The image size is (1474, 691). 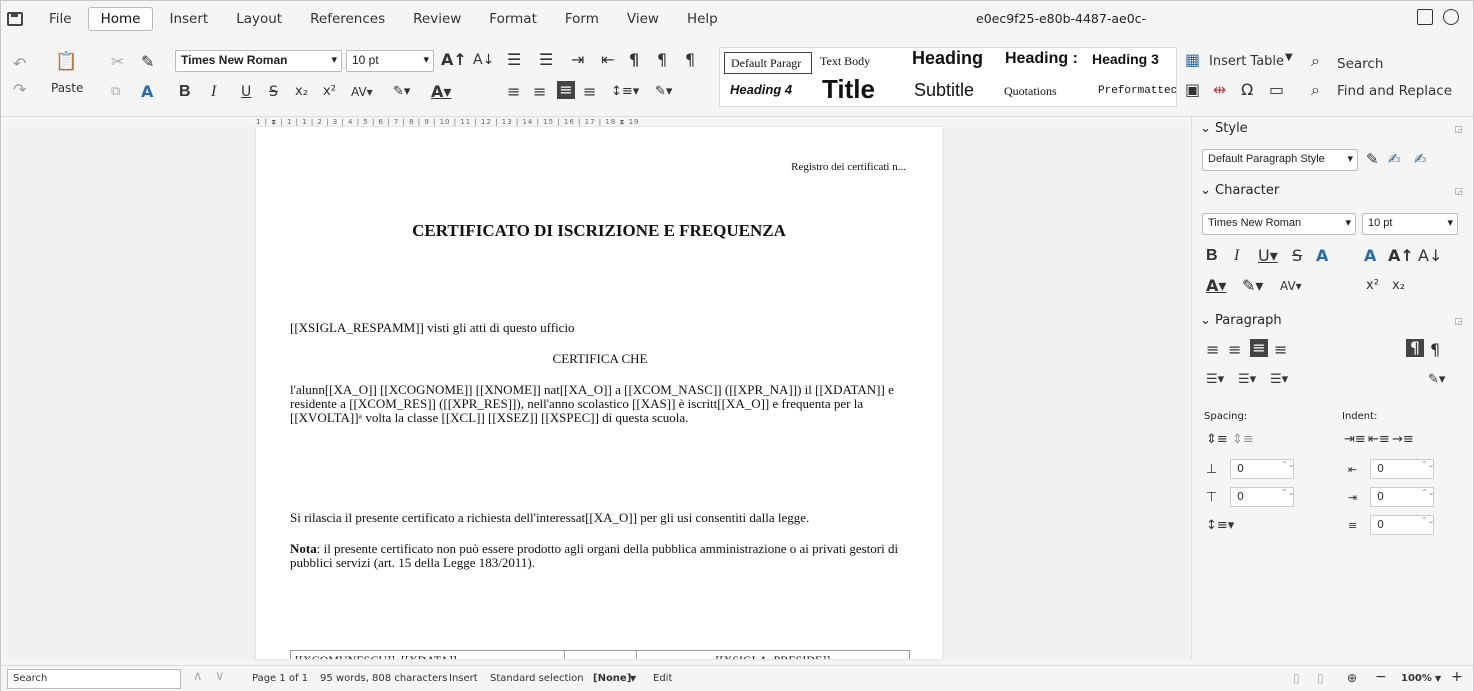 What do you see at coordinates (702, 19) in the screenshot?
I see `menu-help: Help` at bounding box center [702, 19].